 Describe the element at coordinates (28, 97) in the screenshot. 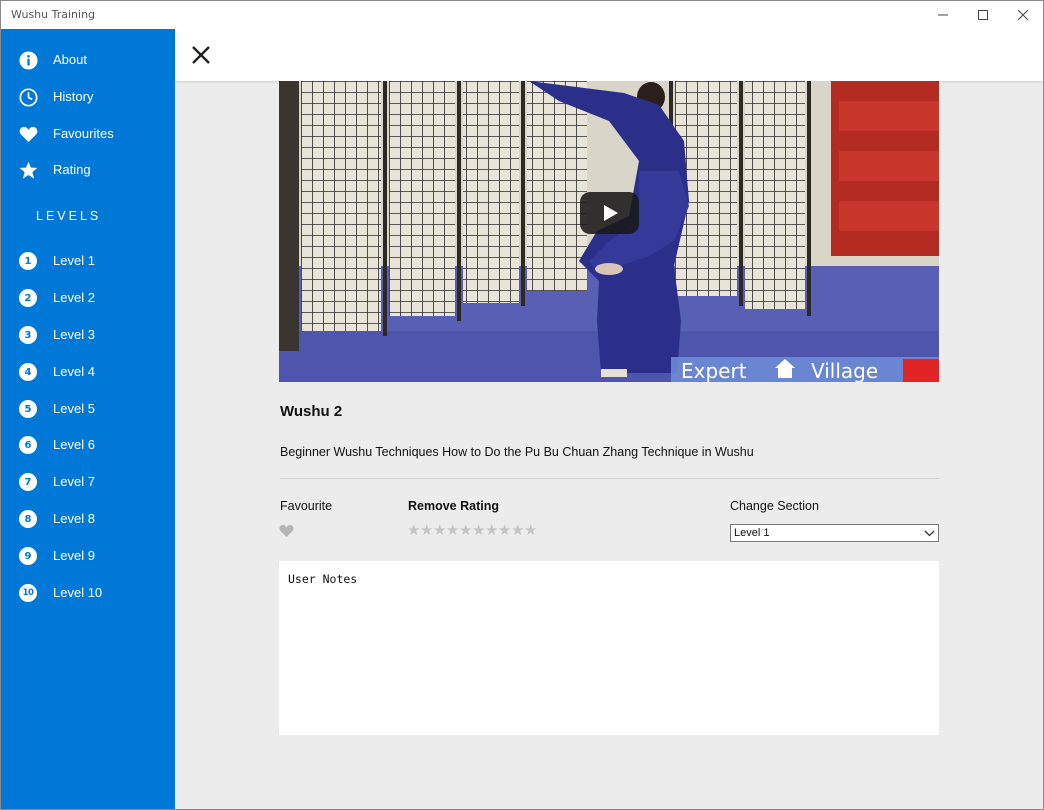

I see `clock-icon` at that location.